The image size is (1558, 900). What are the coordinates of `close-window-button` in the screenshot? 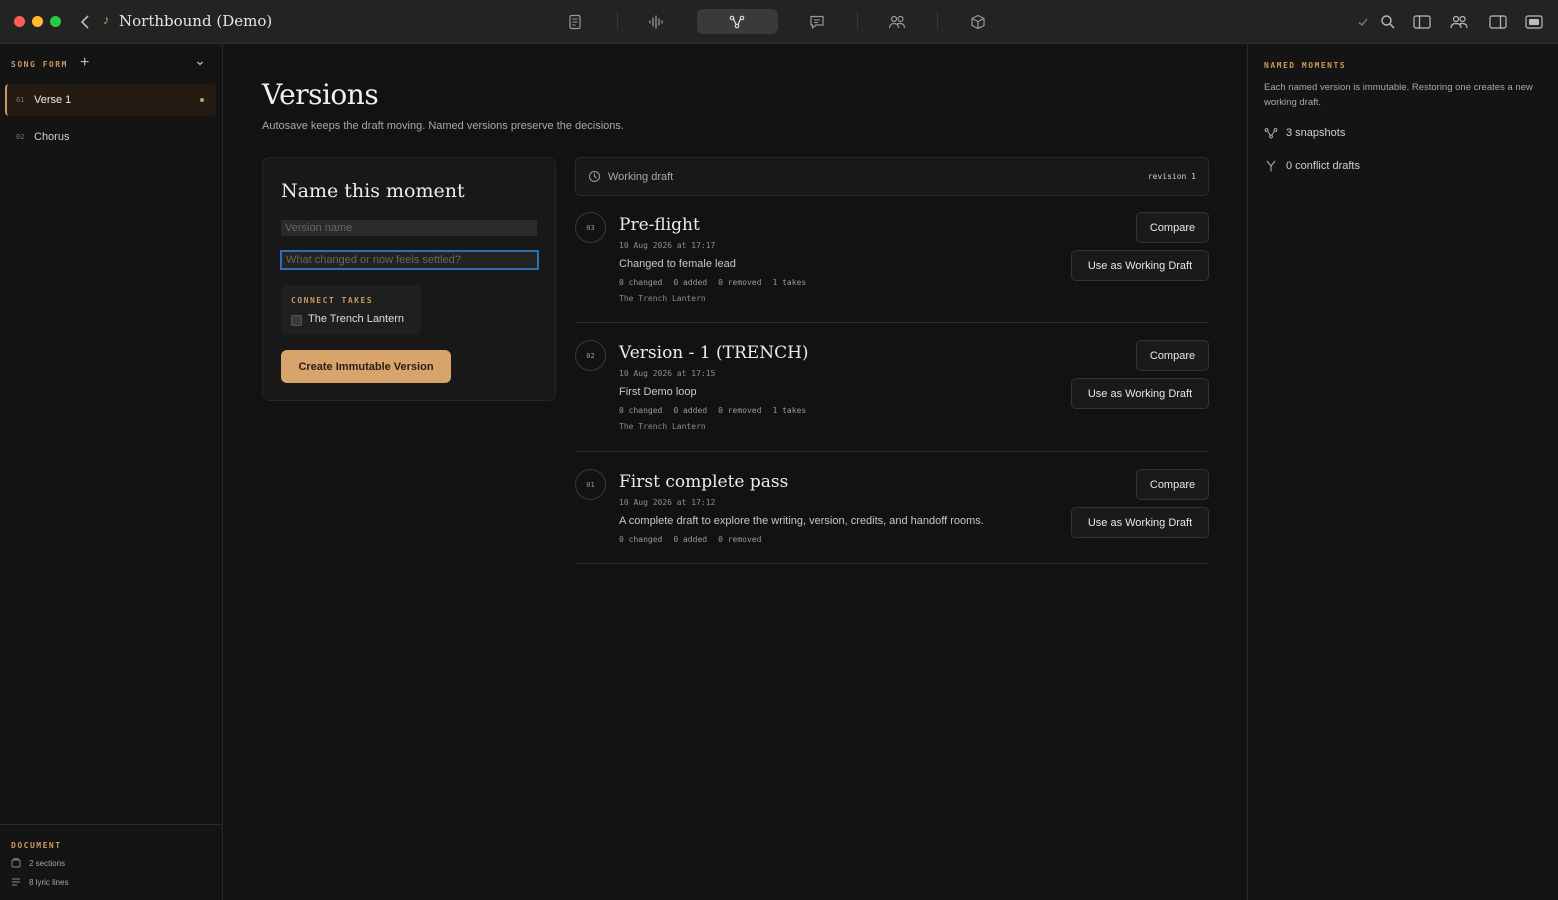 It's located at (19, 21).